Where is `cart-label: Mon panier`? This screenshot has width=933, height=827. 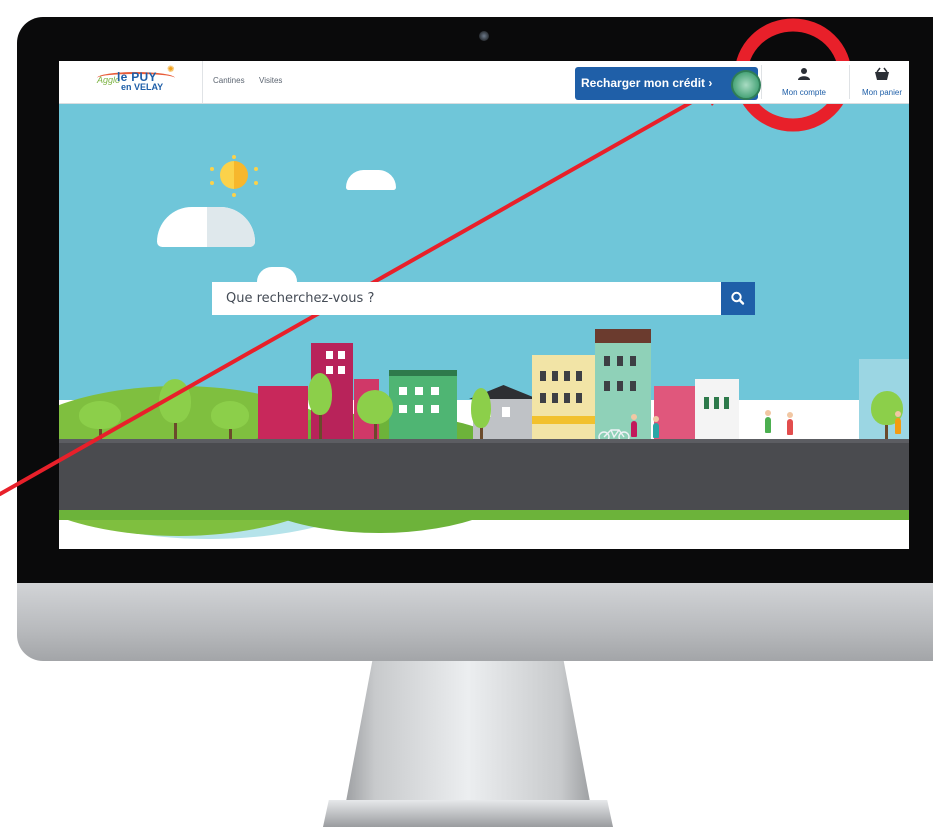
cart-label: Mon panier is located at coordinates (882, 92).